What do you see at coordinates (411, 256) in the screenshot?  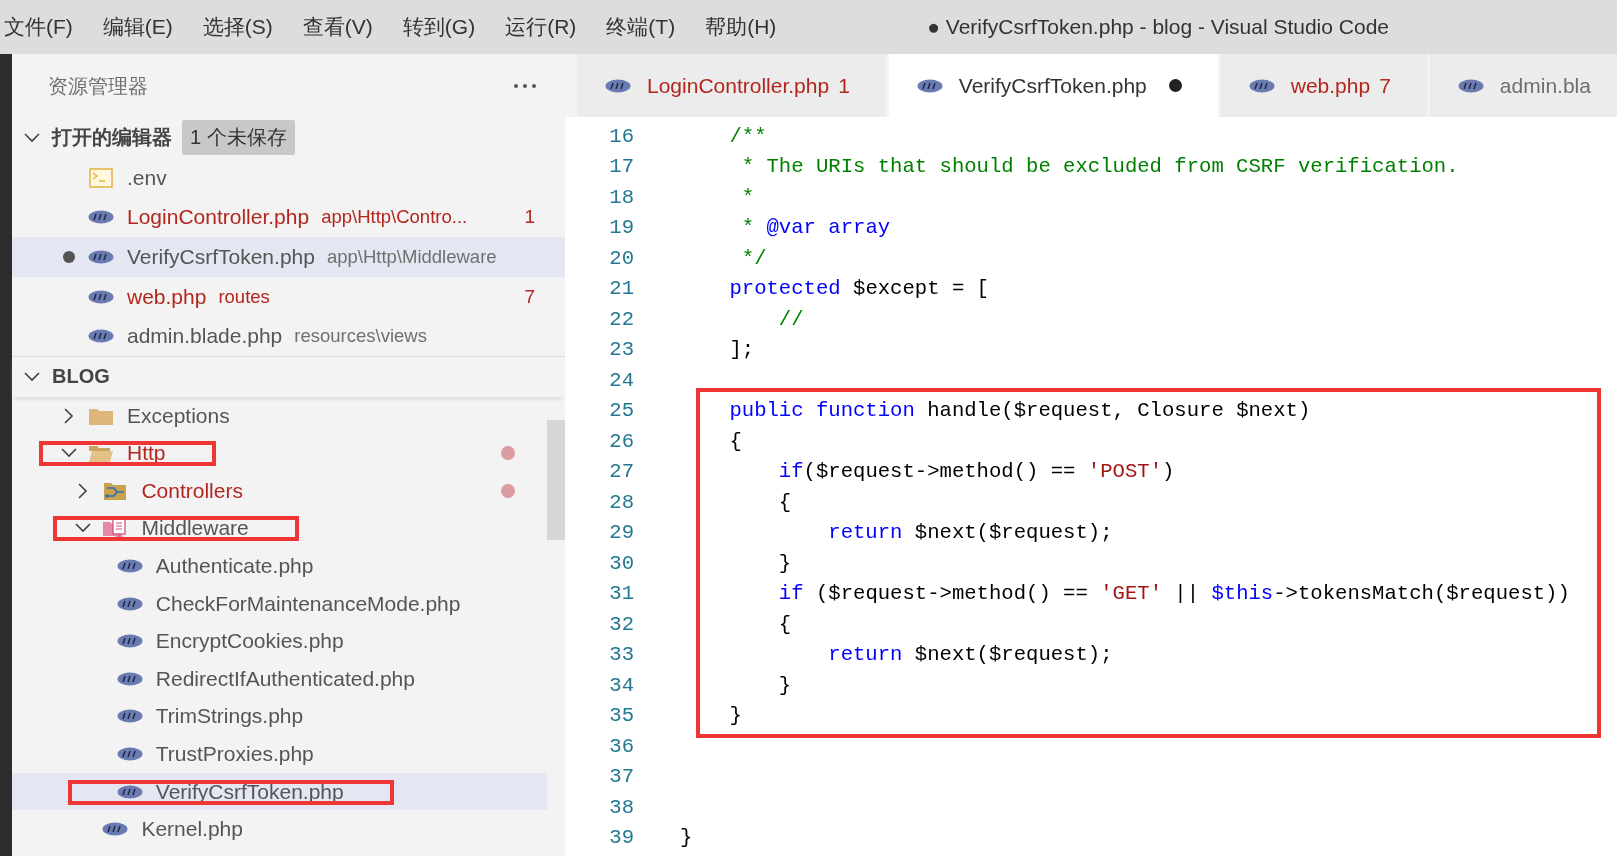 I see `file-path: app\Http\Middleware` at bounding box center [411, 256].